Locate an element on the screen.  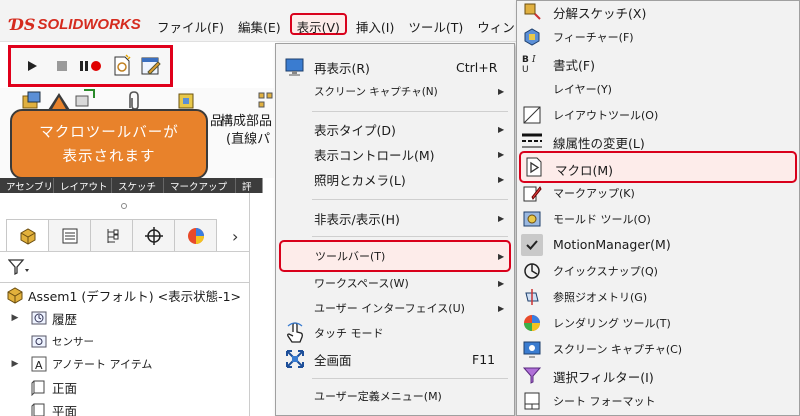
configuration-manager-tab is located at coordinates (111, 235).